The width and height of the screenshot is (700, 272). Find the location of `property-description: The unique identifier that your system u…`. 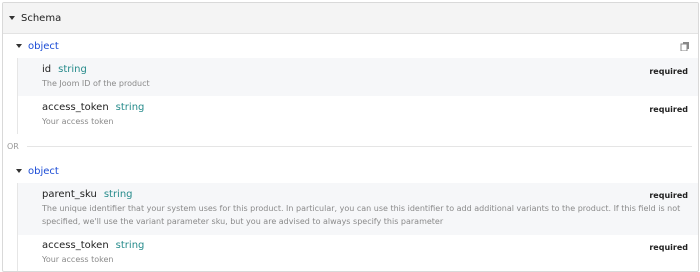

property-description: The unique identifier that your system u… is located at coordinates (361, 215).